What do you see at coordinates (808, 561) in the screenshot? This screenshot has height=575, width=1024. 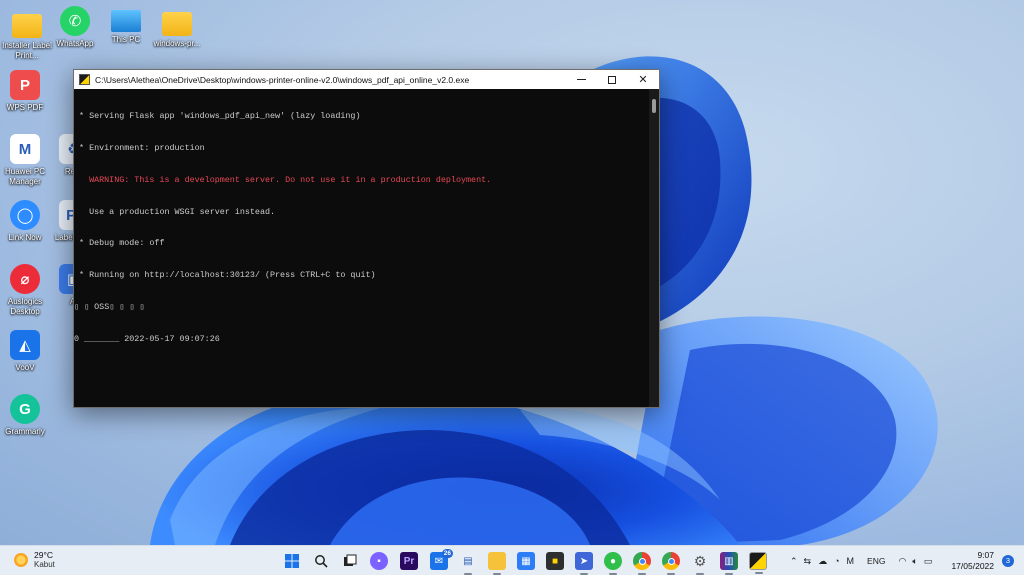 I see `bluetooth-sync-icon: ⇆` at bounding box center [808, 561].